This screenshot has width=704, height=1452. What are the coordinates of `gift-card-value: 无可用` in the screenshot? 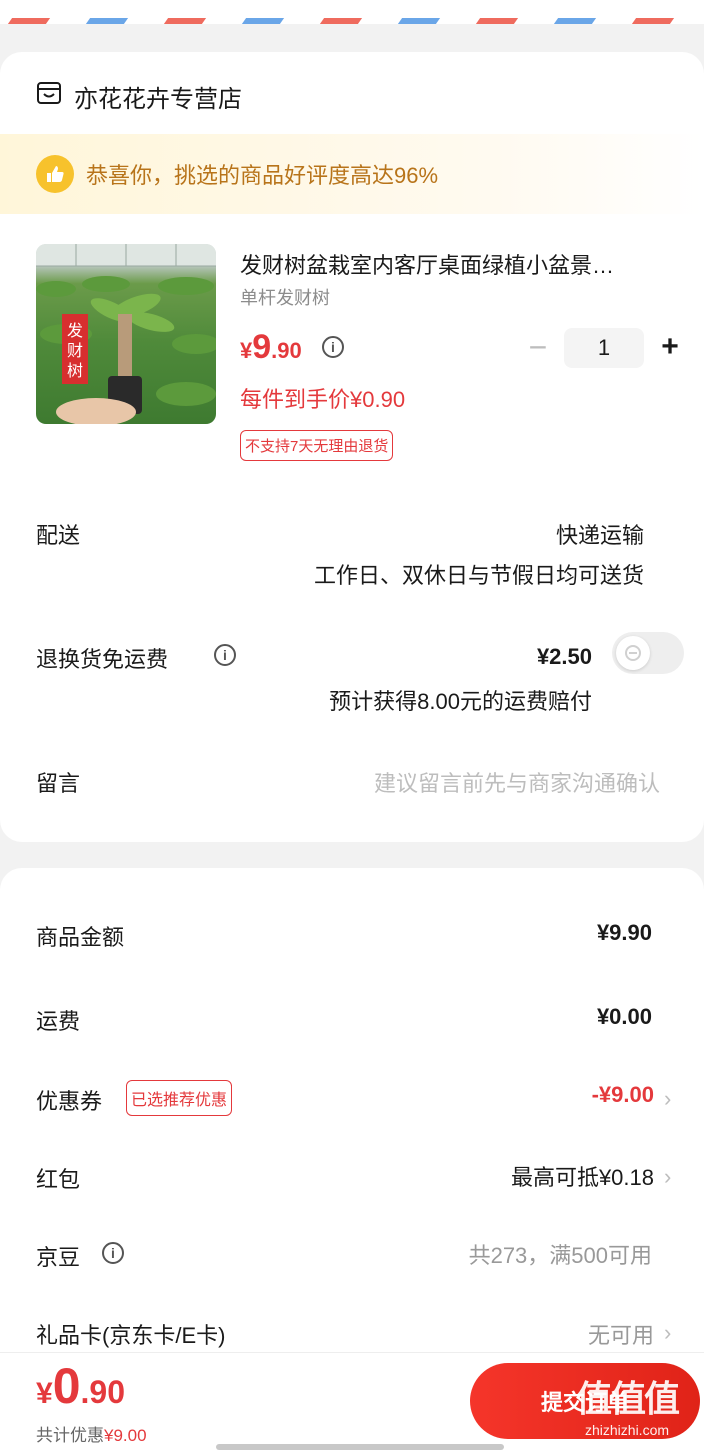 It's located at (621, 1334).